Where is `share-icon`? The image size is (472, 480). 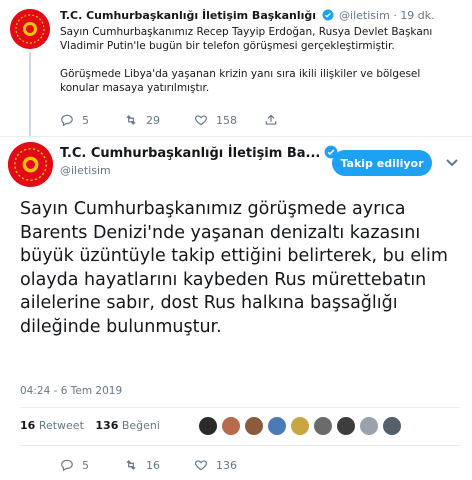 share-icon is located at coordinates (271, 119).